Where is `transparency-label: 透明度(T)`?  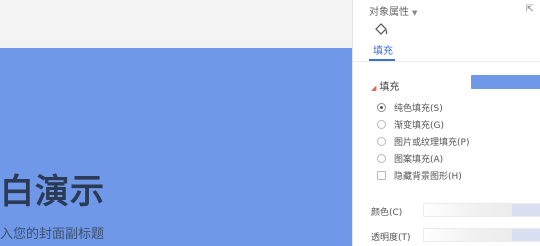 transparency-label: 透明度(T) is located at coordinates (391, 238).